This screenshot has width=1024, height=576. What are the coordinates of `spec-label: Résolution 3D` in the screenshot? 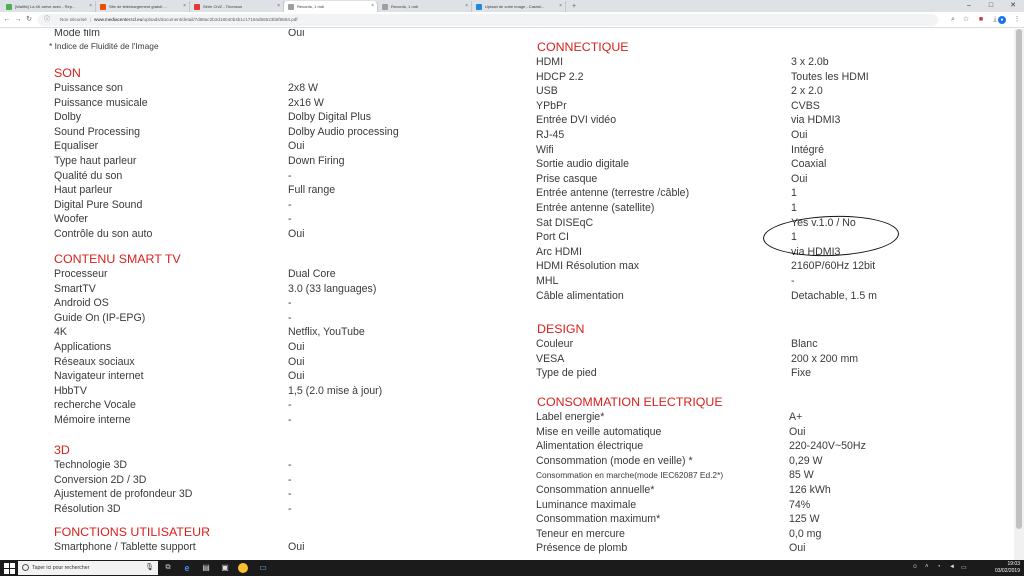 It's located at (87, 508).